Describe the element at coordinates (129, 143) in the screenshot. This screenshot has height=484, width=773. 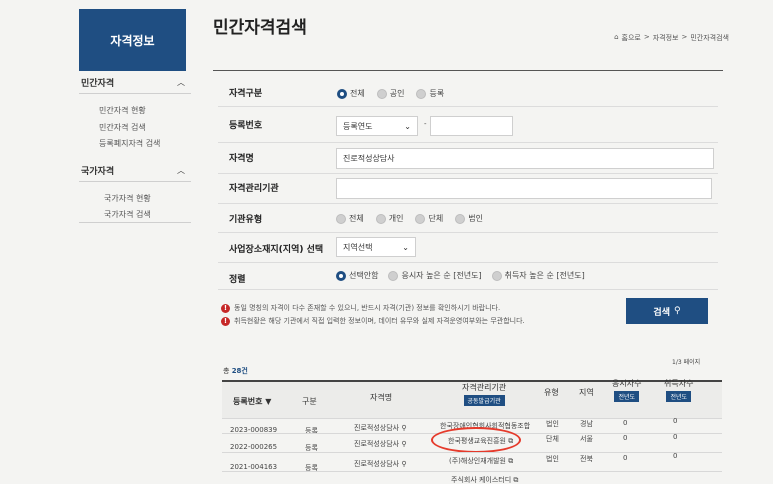
I see `sidebar-item-abolished-search: 등록폐지자격 검색` at that location.